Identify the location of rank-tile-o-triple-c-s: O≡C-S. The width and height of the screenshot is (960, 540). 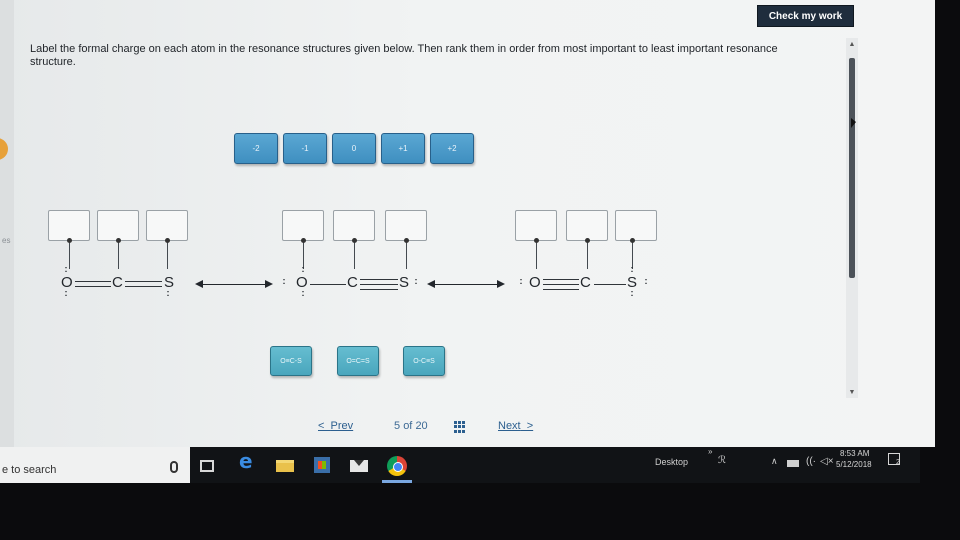
(291, 361).